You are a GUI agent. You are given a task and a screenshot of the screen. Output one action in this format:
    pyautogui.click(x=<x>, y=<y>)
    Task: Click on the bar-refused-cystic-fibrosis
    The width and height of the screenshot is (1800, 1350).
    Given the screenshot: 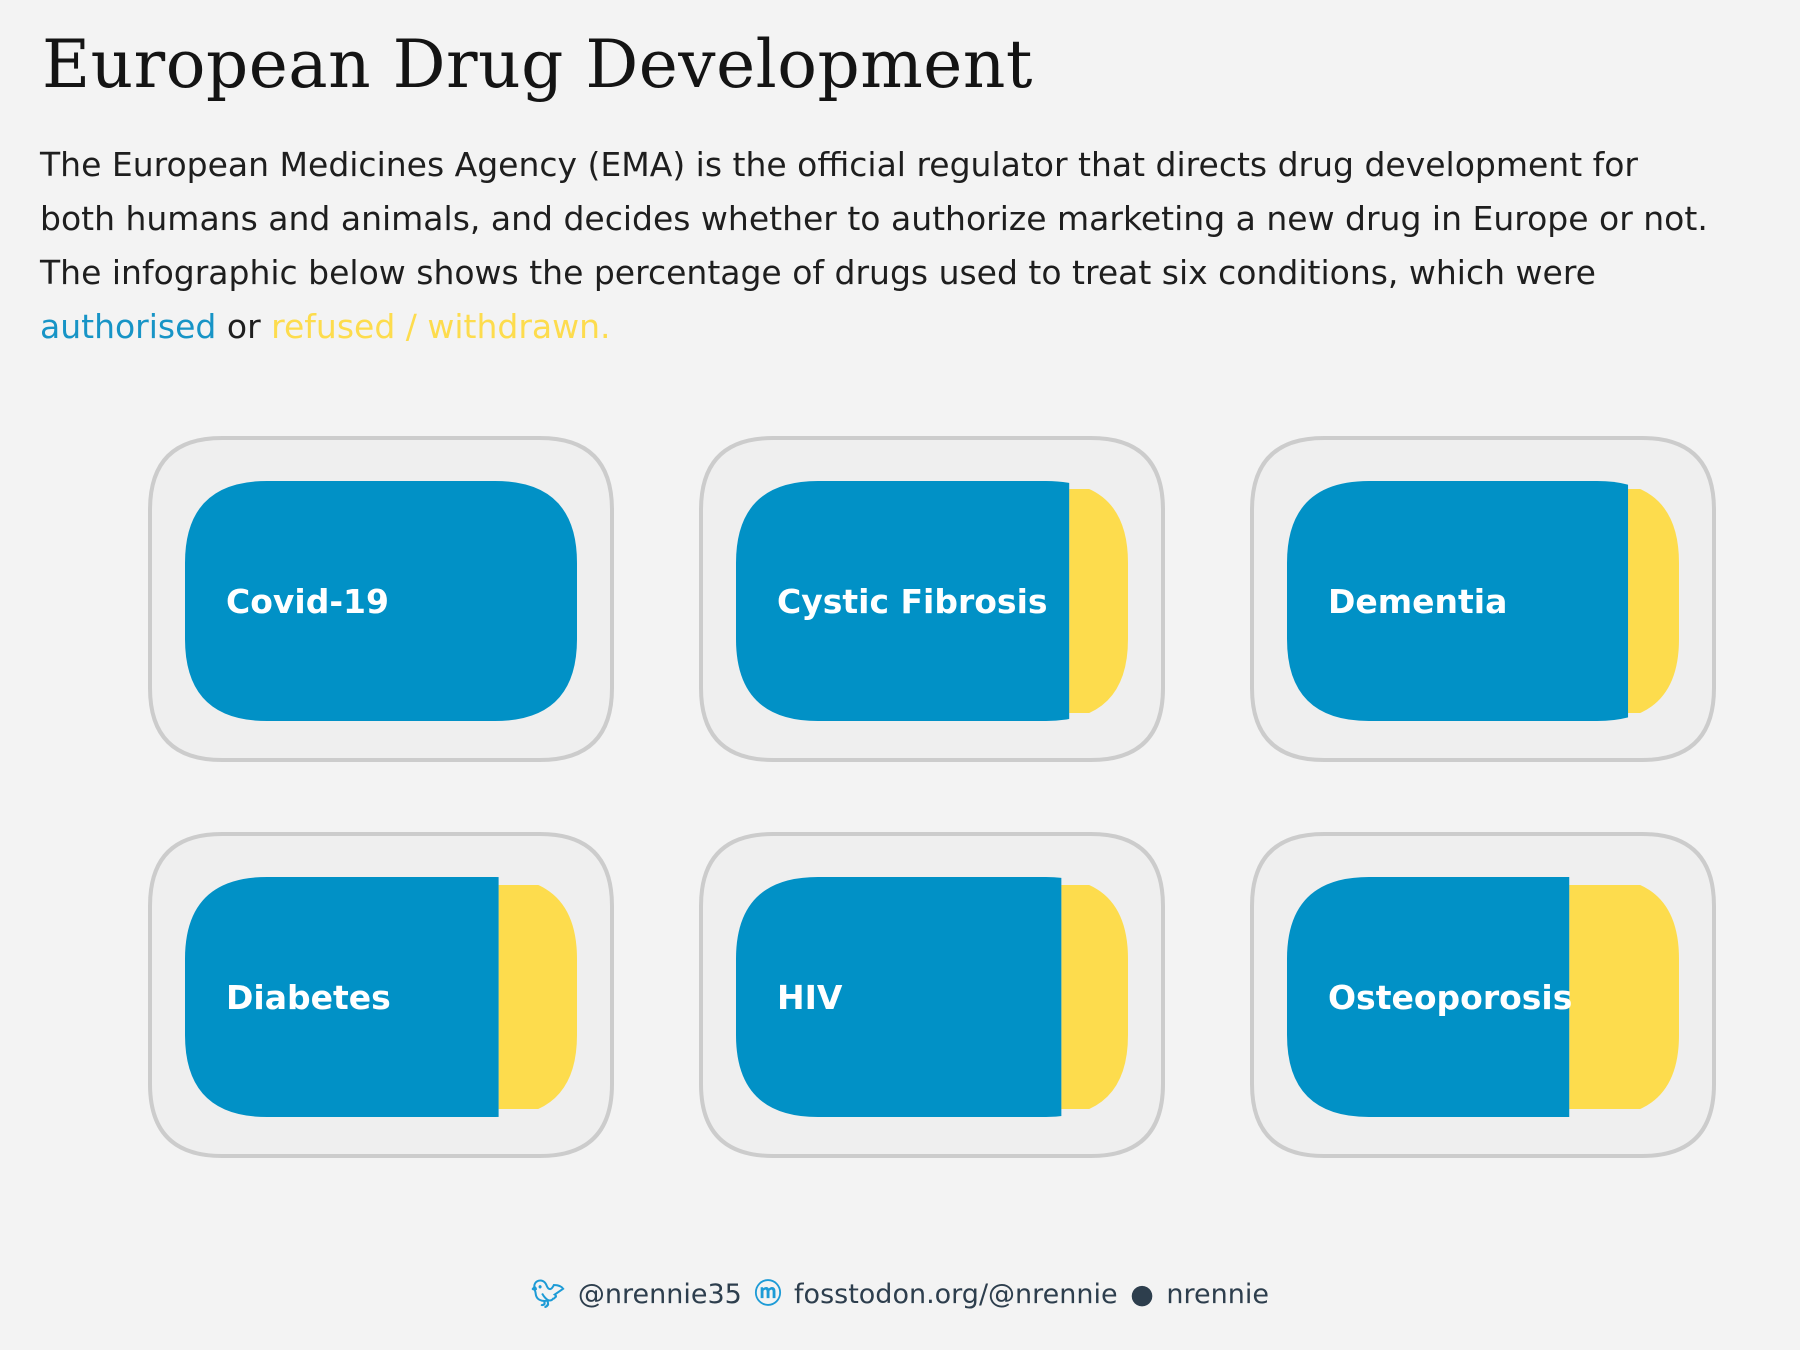 What is the action you would take?
    pyautogui.click(x=1098, y=601)
    